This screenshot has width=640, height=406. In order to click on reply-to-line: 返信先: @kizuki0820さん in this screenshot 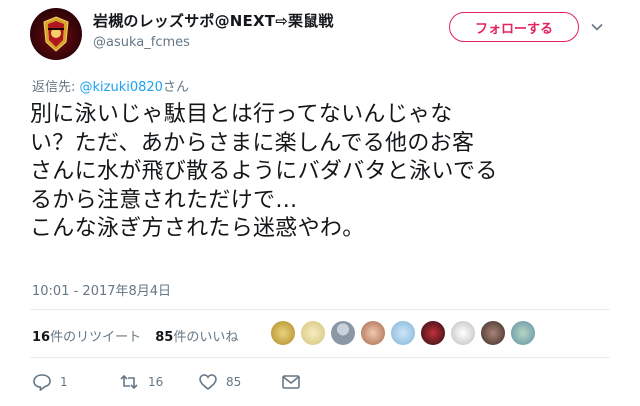, I will do `click(110, 85)`.